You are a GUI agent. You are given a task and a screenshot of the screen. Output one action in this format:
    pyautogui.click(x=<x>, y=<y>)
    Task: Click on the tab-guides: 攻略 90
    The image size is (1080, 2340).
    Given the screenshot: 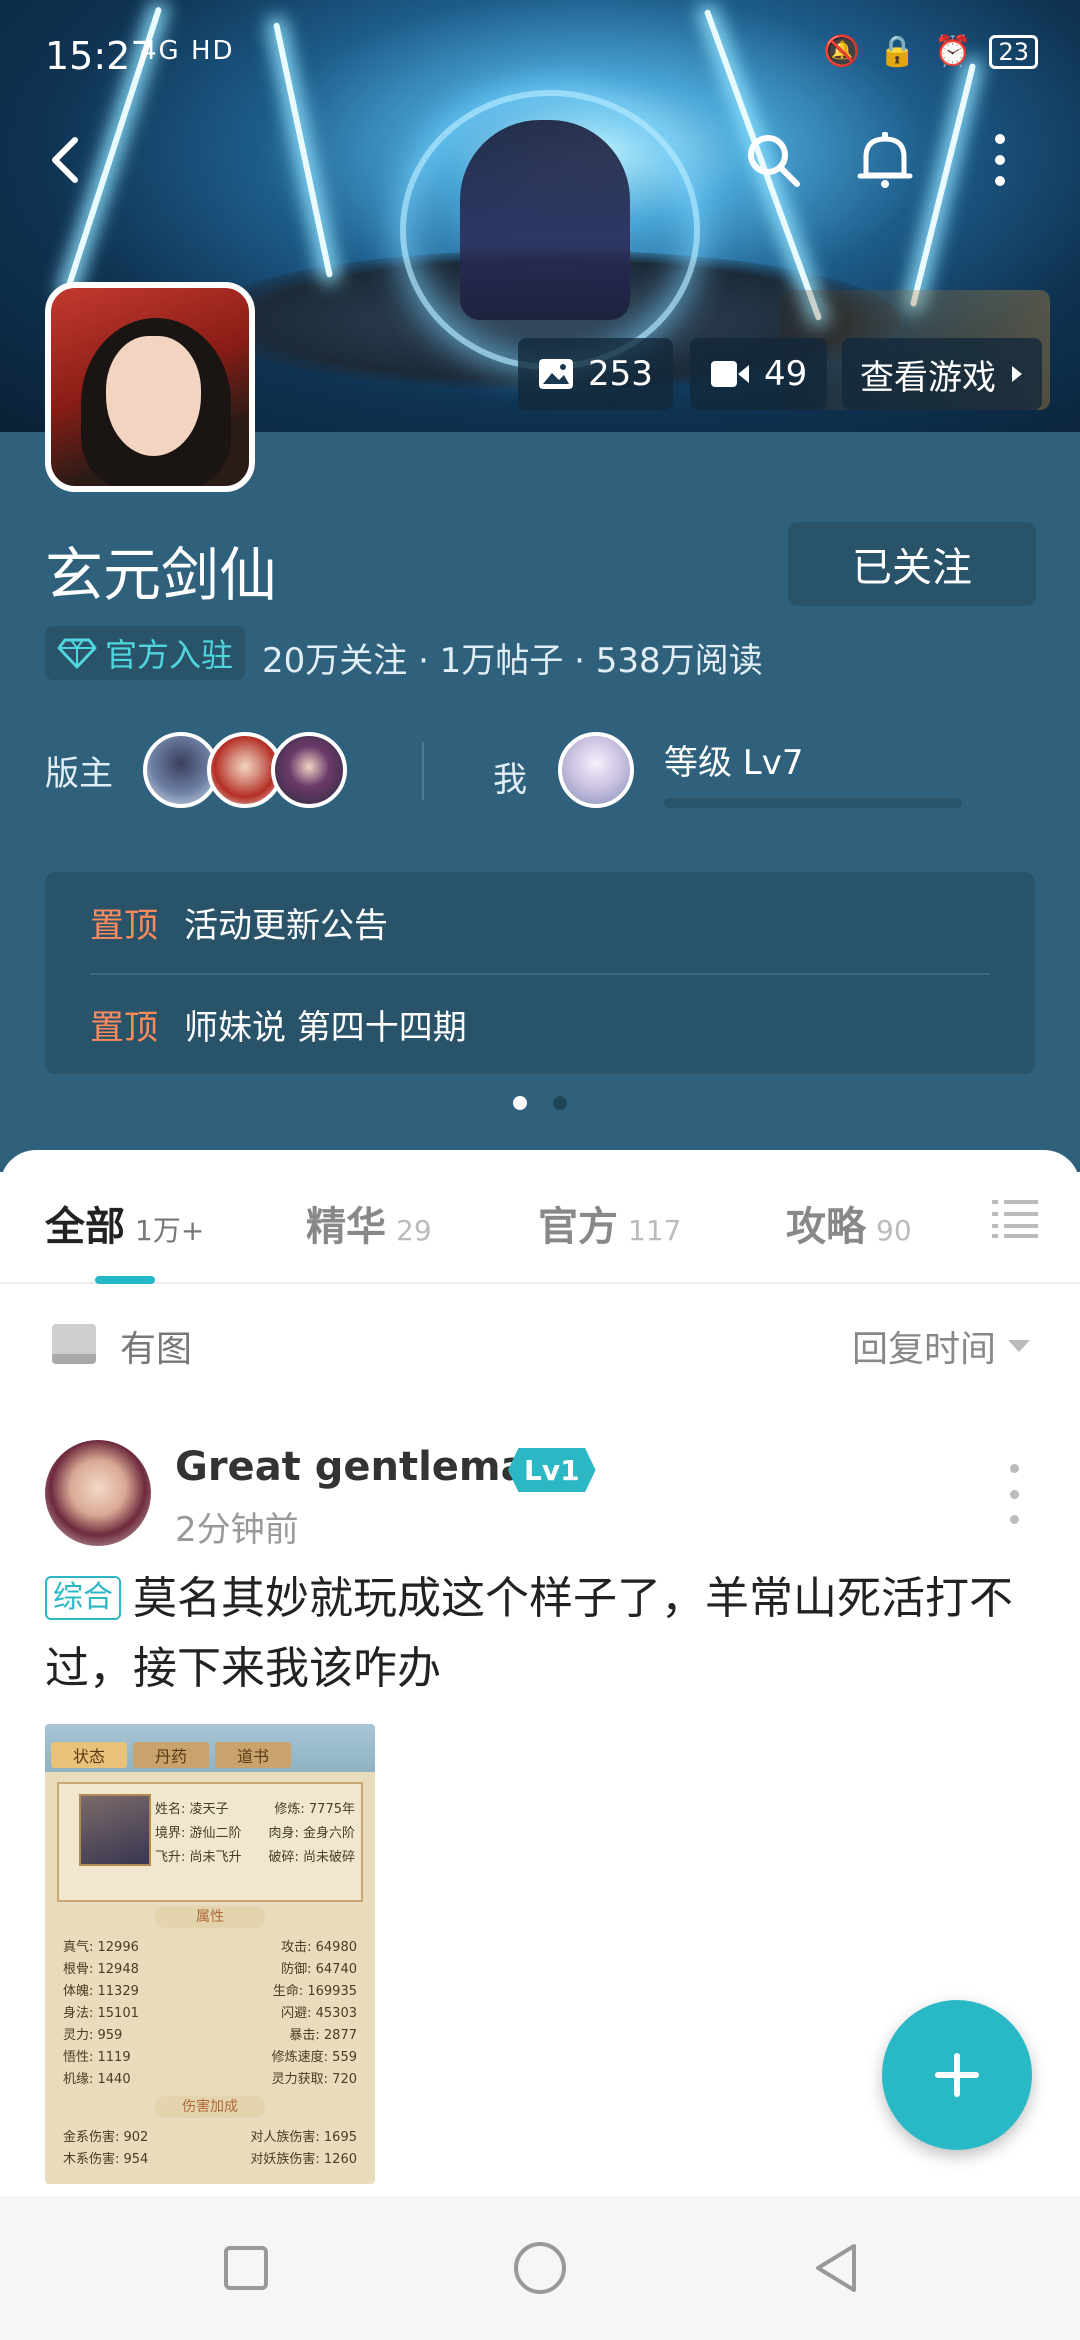 What is the action you would take?
    pyautogui.click(x=849, y=1223)
    